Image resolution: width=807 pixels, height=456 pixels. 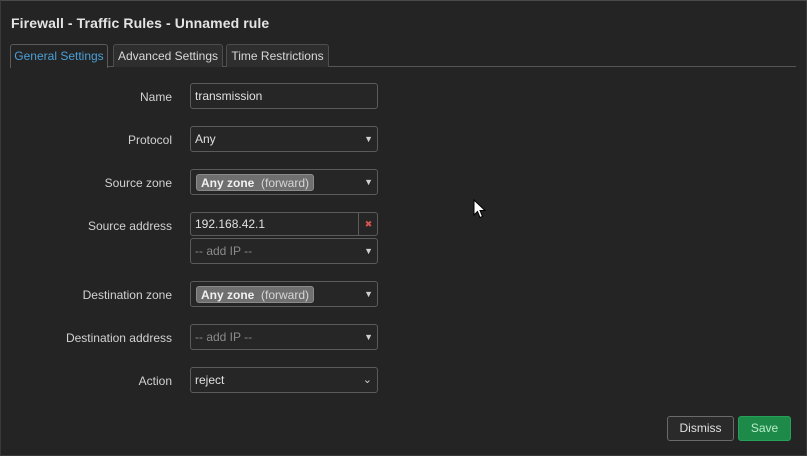 I want to click on destination-address-add-select: -- add IP -- ▼, so click(x=284, y=337).